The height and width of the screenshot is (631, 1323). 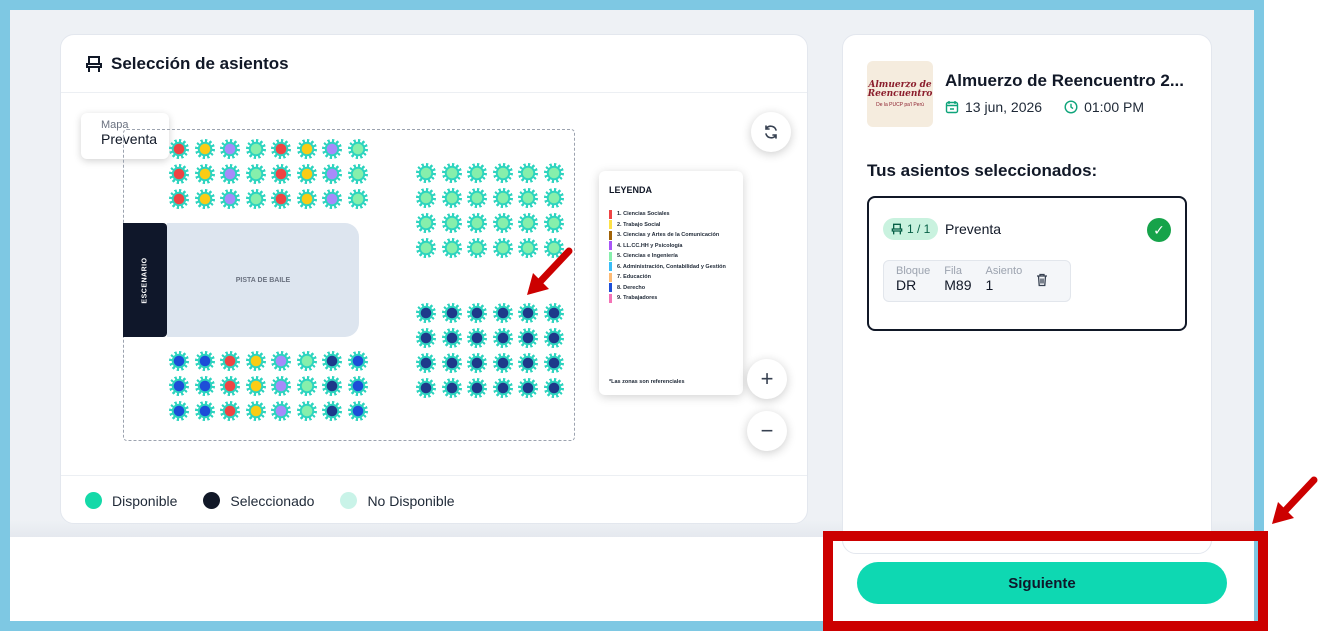 What do you see at coordinates (767, 379) in the screenshot?
I see `zoom-in-button: +` at bounding box center [767, 379].